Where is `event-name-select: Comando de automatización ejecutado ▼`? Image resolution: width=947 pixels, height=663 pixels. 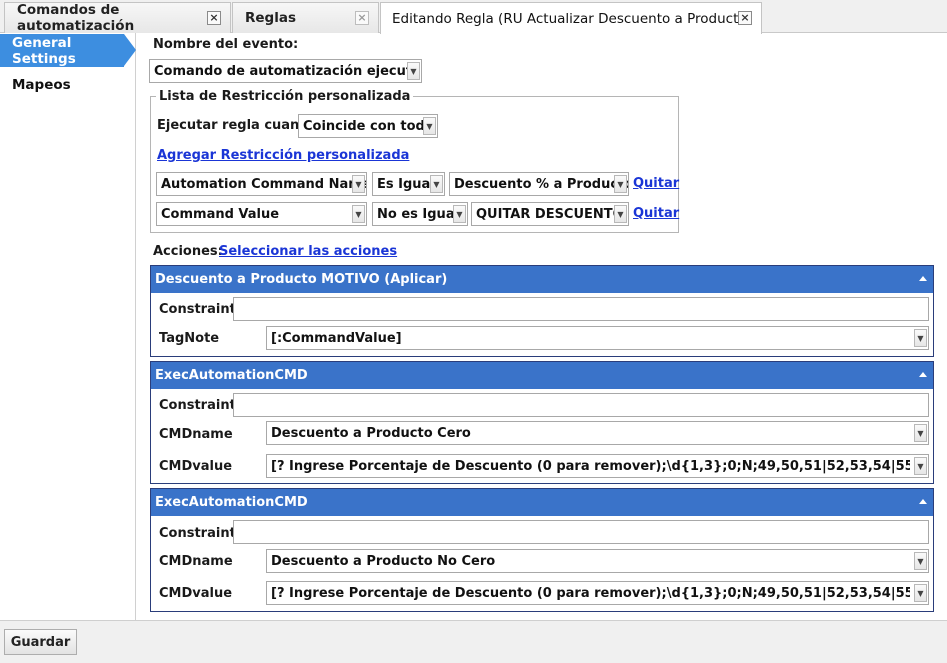 event-name-select: Comando de automatización ejecutado ▼ is located at coordinates (285, 71).